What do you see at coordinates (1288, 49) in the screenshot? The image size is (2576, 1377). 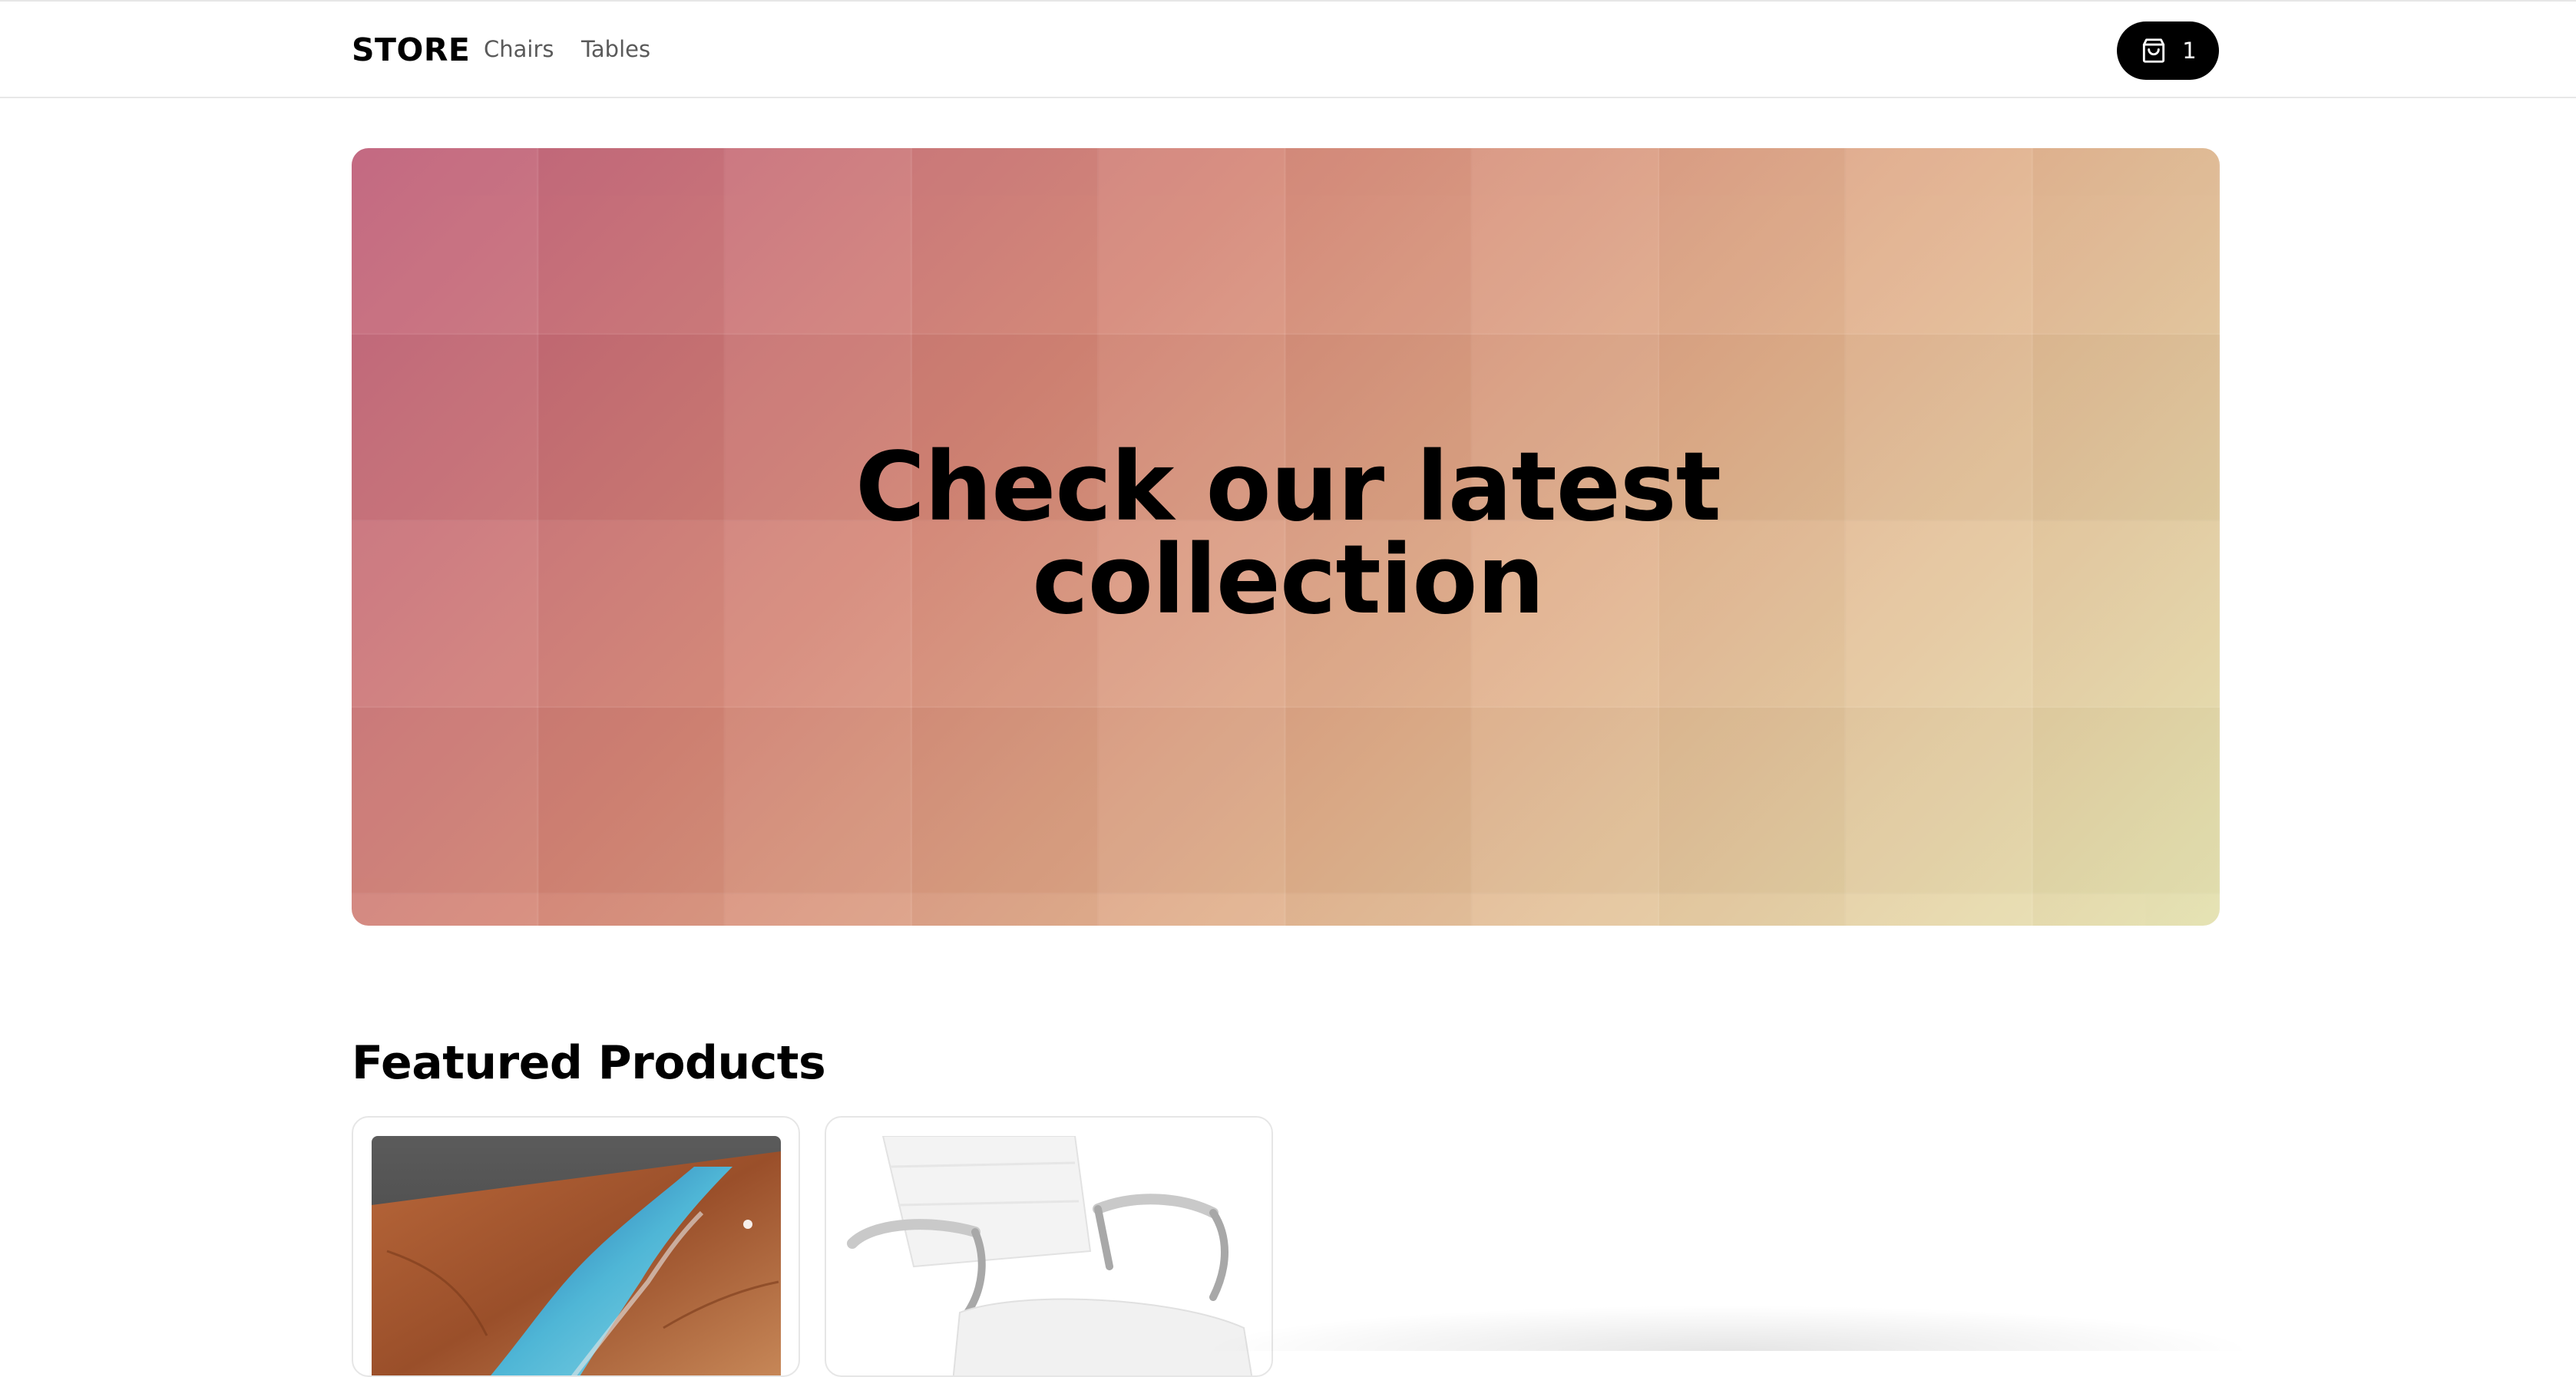 I see `top-navigation-bar: STORE Chairs Tables 1` at bounding box center [1288, 49].